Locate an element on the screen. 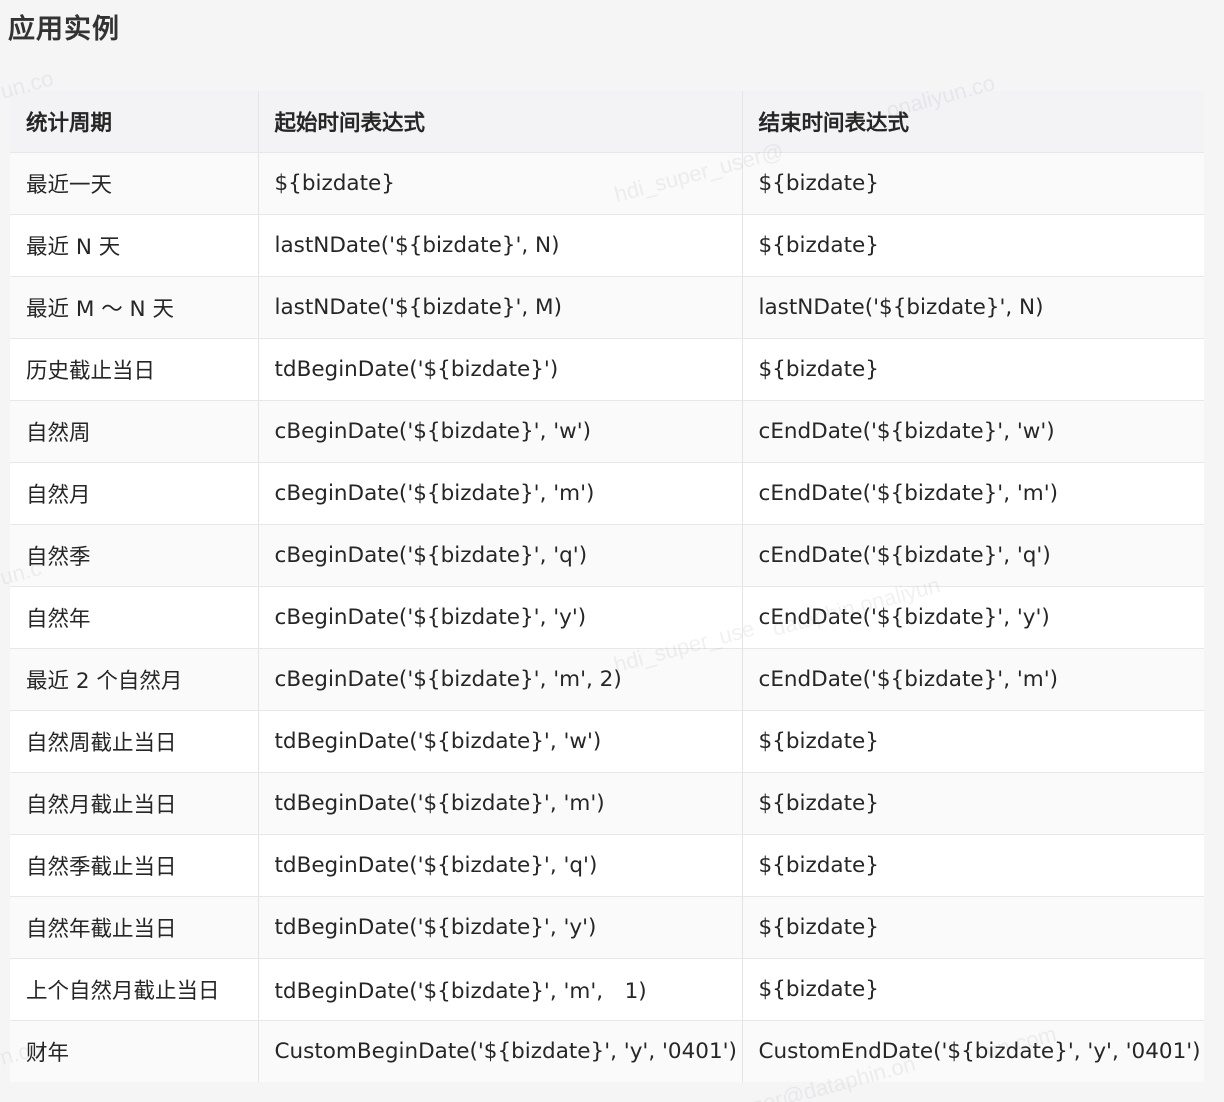 Image resolution: width=1224 pixels, height=1102 pixels. start-expression-cell: cBeginDate('${bizdate}', 'm', 2) is located at coordinates (500, 679).